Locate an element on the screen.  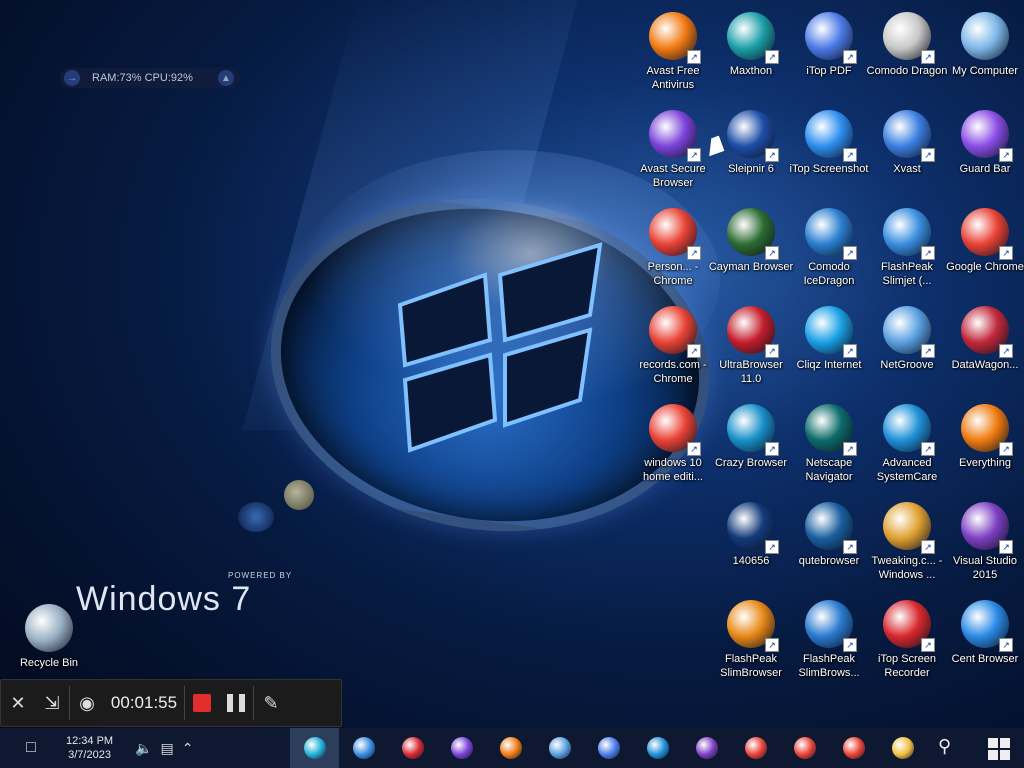
desktop-icon: ↗ NetGroove is located at coordinates (907, 345).